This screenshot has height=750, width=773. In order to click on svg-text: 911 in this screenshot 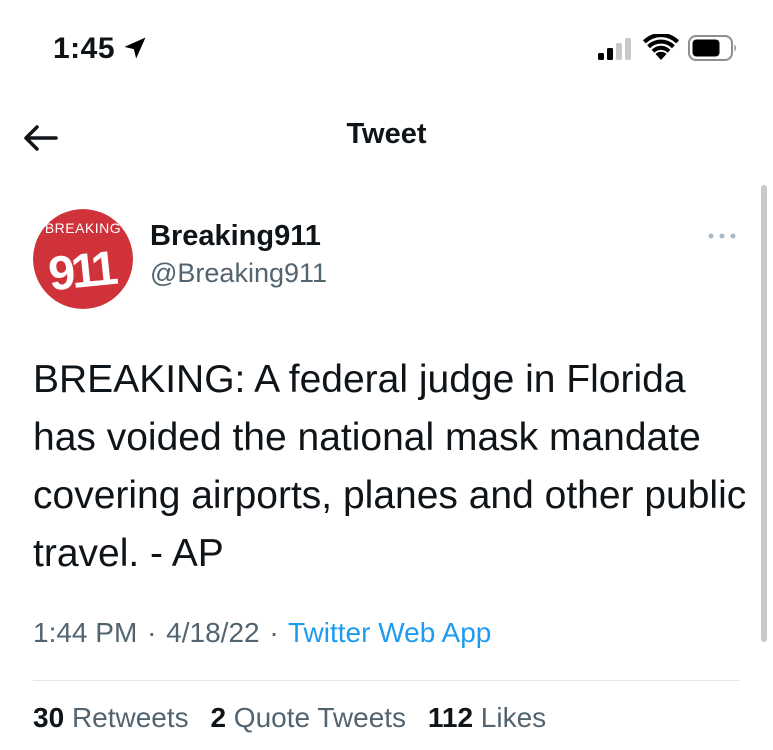, I will do `click(83, 272)`.